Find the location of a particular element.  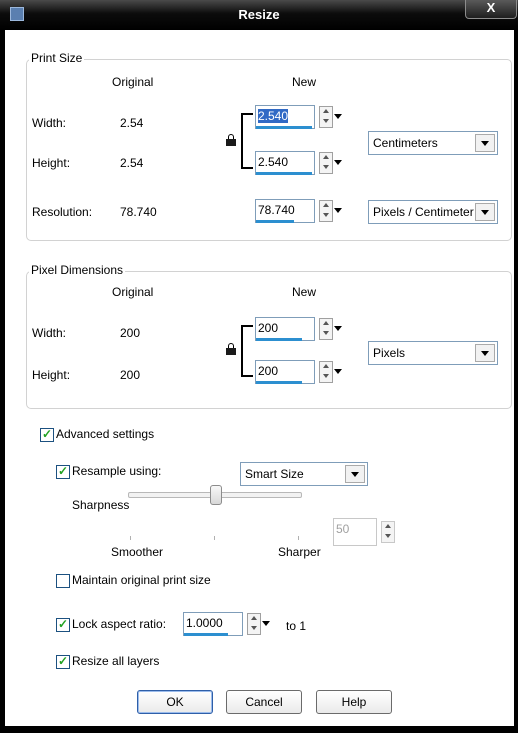

aspect-arrows-icon is located at coordinates (254, 624).